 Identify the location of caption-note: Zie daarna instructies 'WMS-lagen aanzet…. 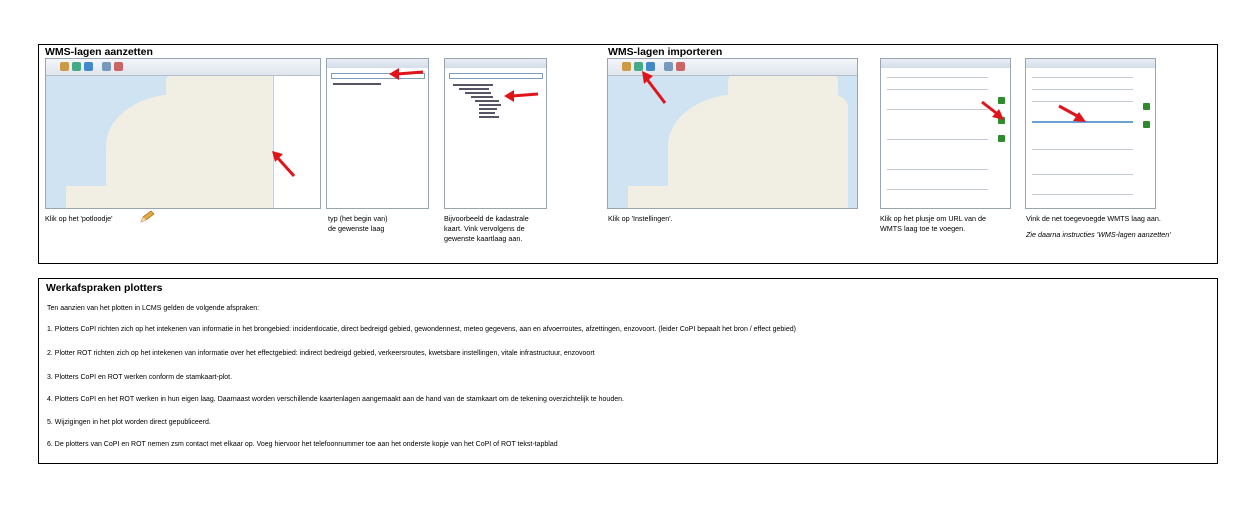
(1098, 234).